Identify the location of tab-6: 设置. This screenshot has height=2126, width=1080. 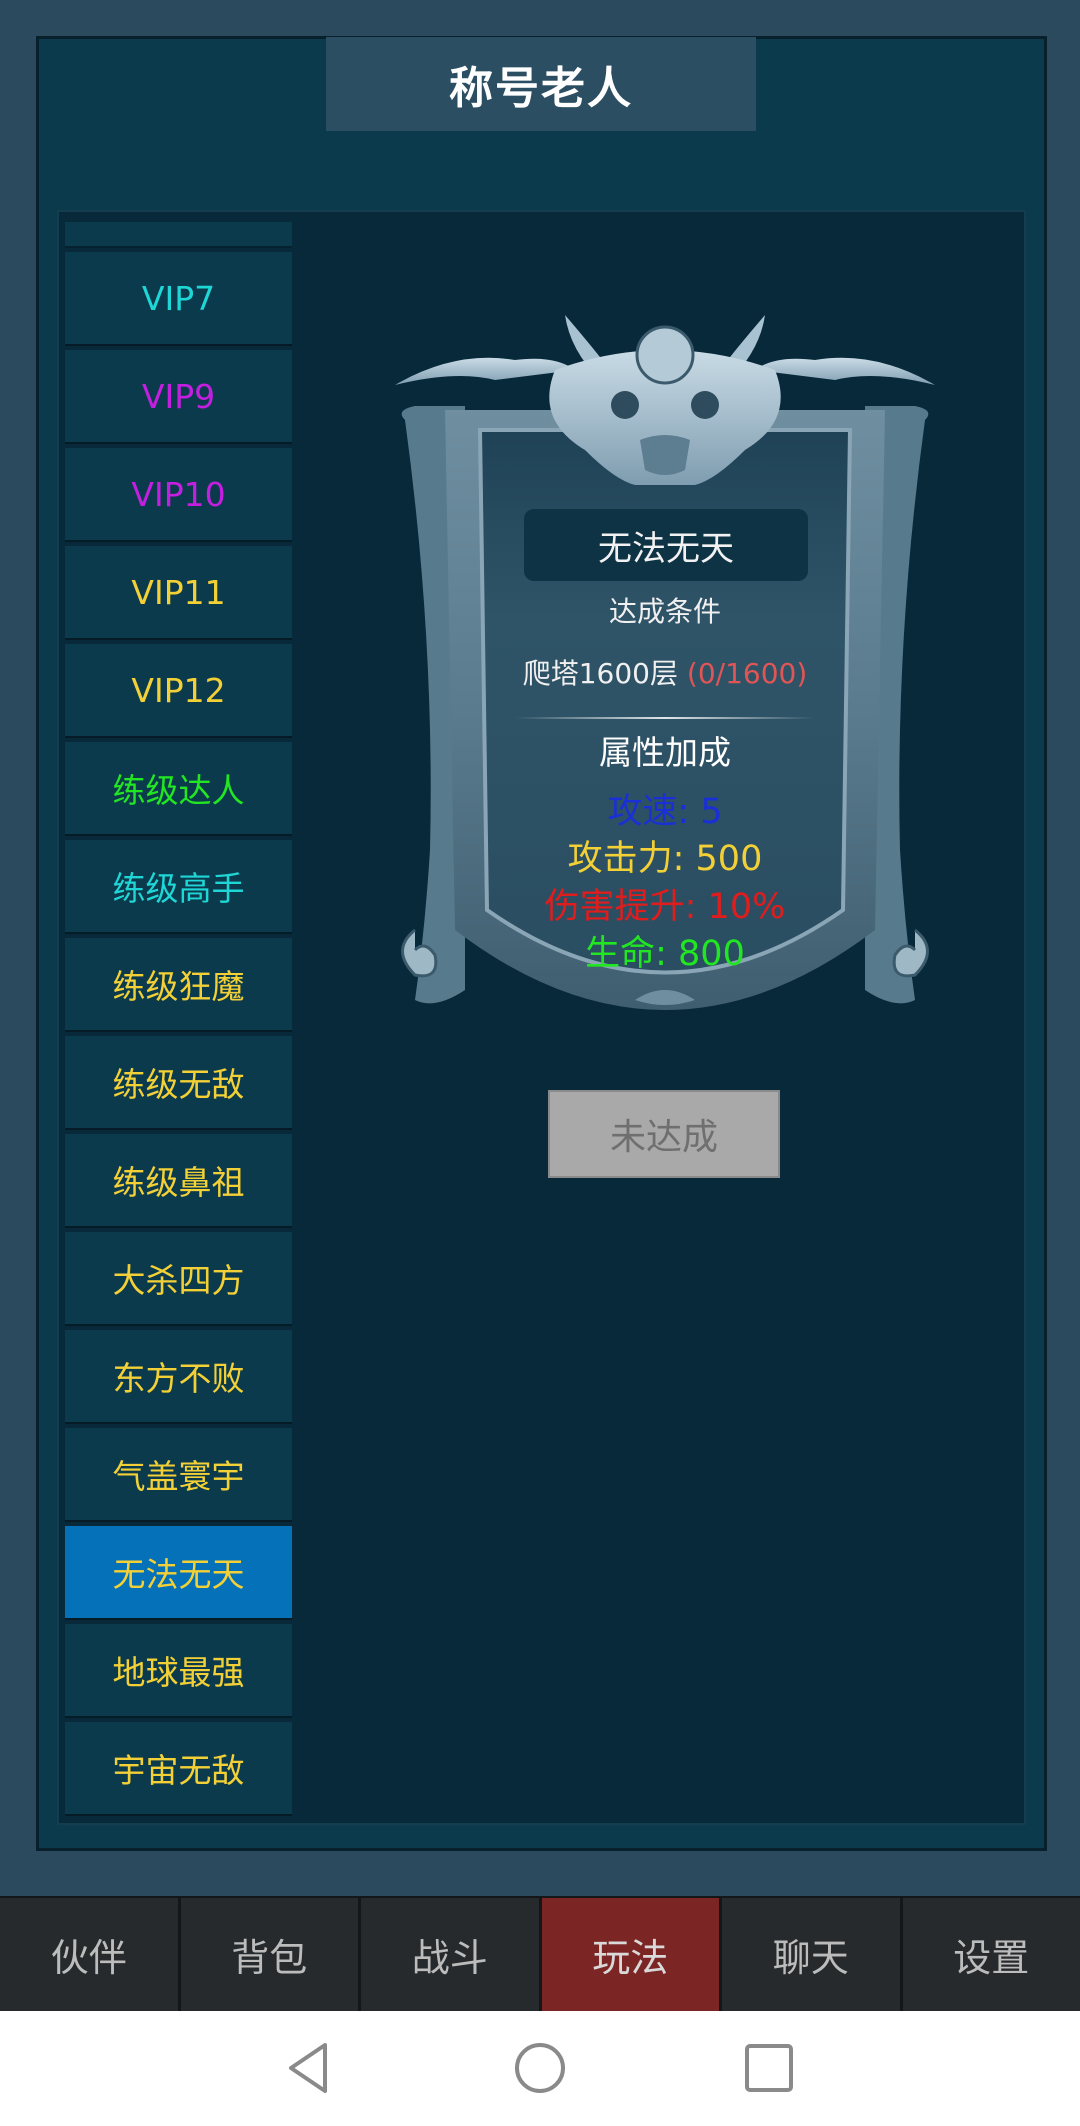
(991, 1953).